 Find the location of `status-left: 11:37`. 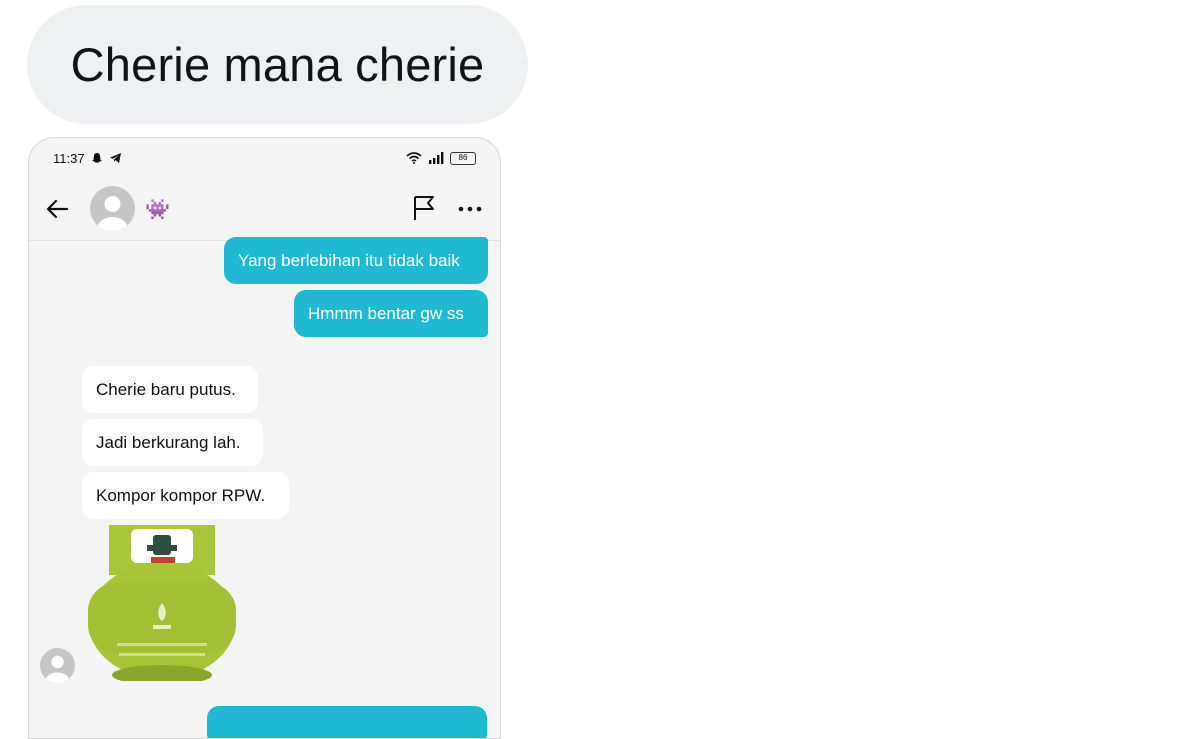

status-left: 11:37 is located at coordinates (87, 158).